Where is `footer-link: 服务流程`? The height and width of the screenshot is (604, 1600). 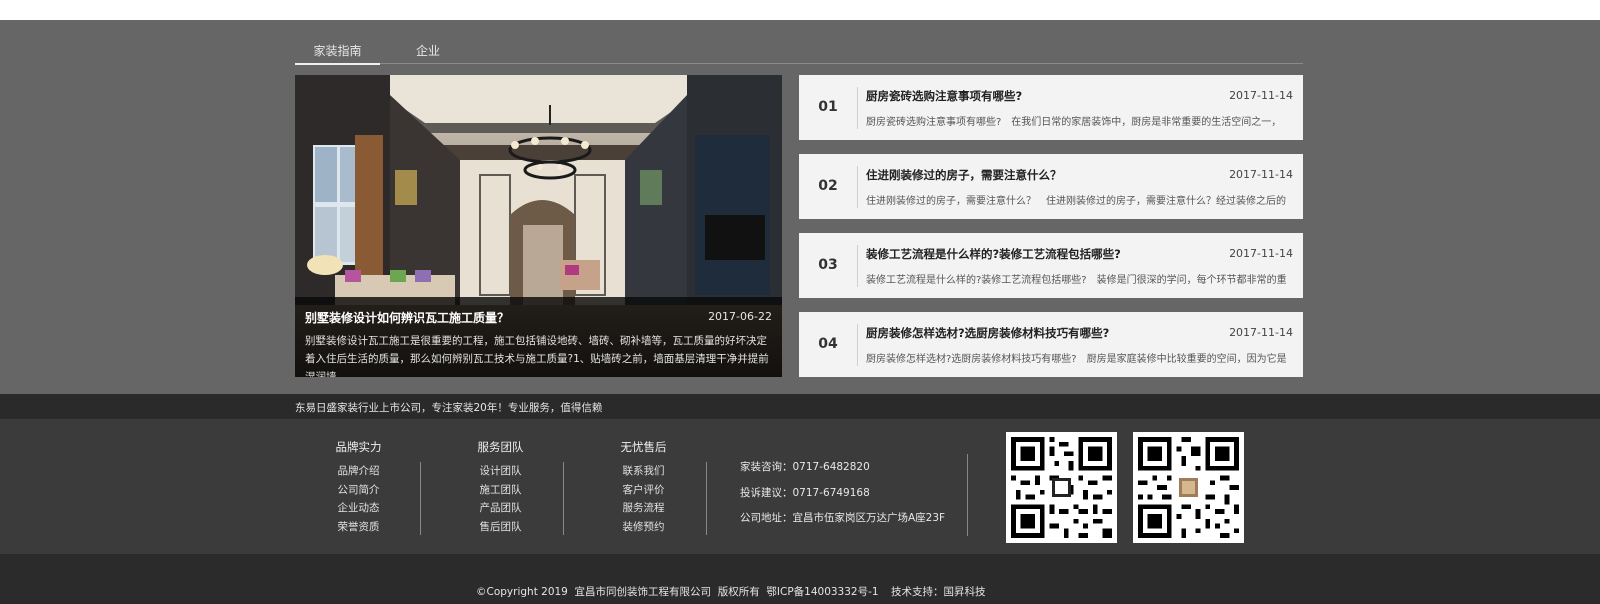 footer-link: 服务流程 is located at coordinates (643, 508).